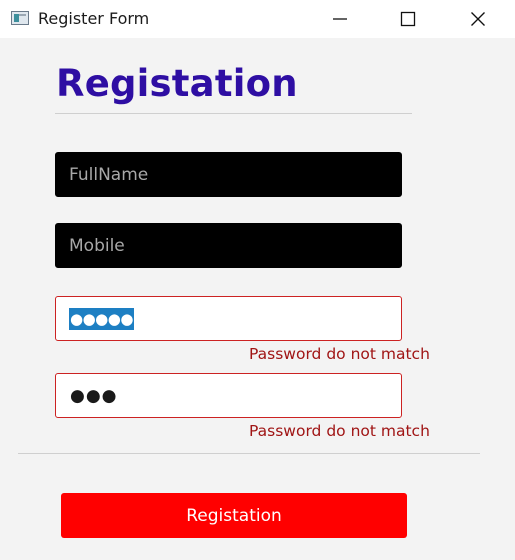 This screenshot has width=515, height=560. I want to click on app-window-icon, so click(20, 18).